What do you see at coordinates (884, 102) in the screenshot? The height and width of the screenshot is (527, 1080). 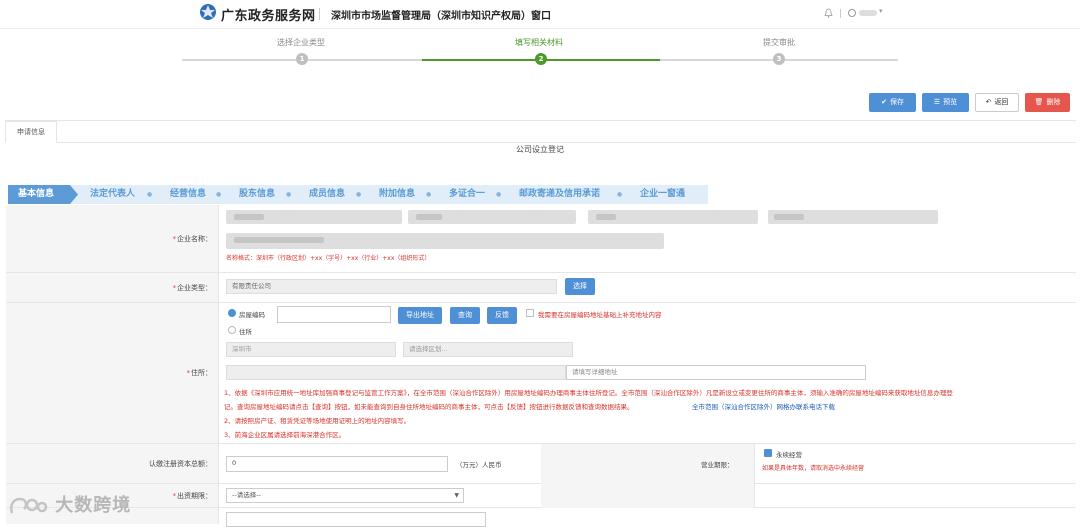 I see `check-icon: ✔` at bounding box center [884, 102].